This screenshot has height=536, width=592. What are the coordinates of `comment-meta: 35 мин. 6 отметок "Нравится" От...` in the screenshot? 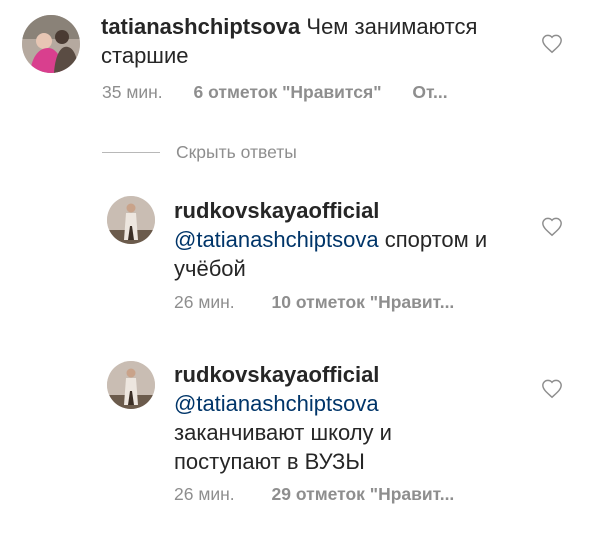 It's located at (275, 92).